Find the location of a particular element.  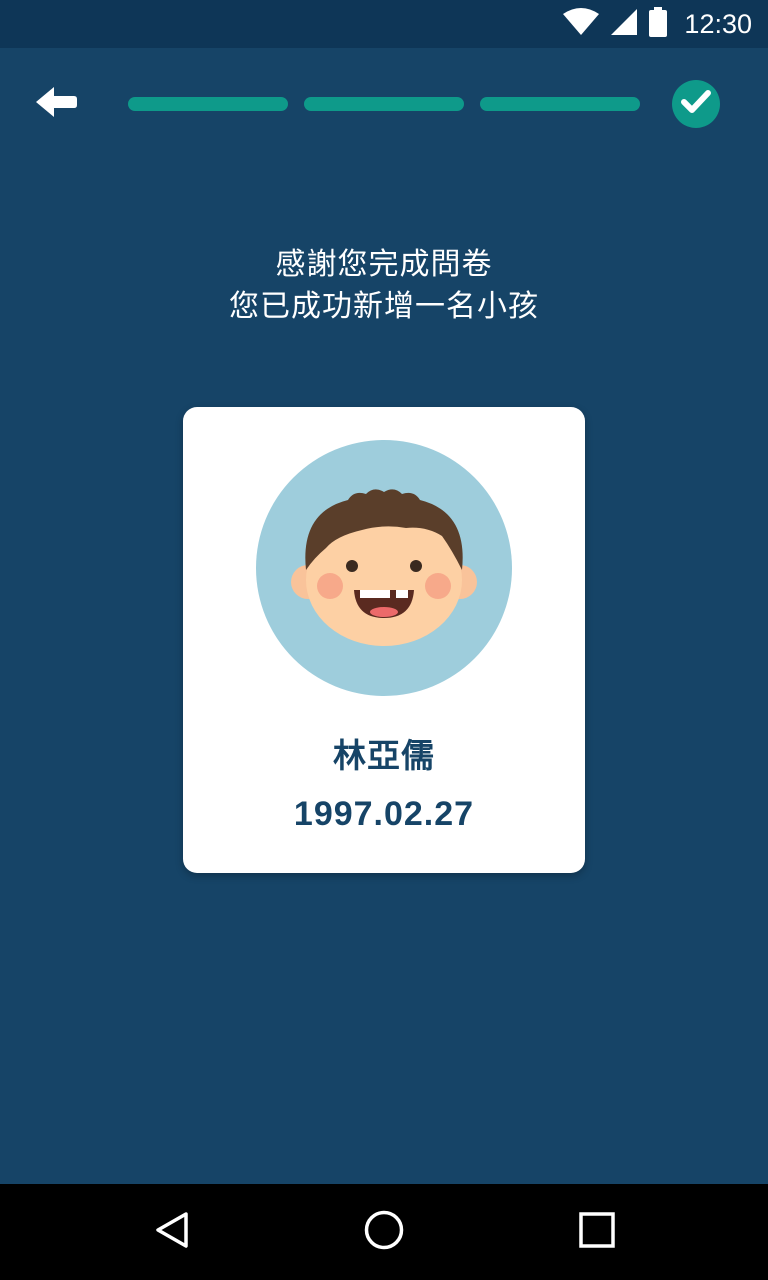

message-line-1: 感謝您完成問卷 is located at coordinates (384, 264).